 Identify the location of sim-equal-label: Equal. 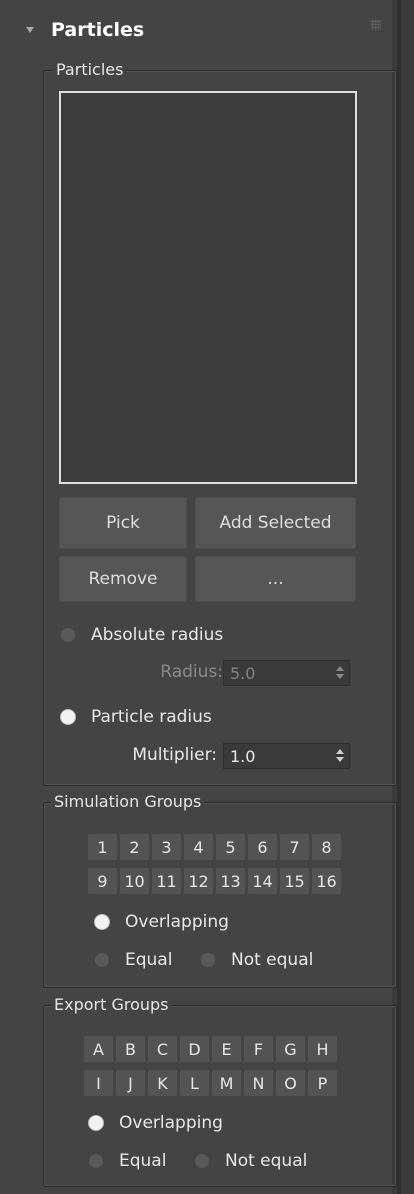
(149, 960).